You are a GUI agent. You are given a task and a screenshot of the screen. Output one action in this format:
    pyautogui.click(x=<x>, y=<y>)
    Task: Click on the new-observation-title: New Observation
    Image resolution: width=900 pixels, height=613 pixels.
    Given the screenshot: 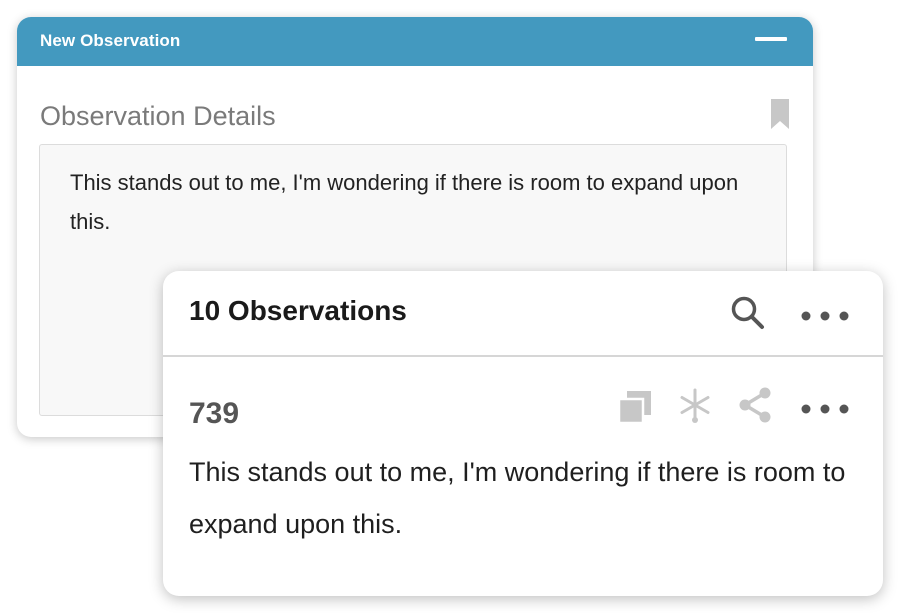 What is the action you would take?
    pyautogui.click(x=110, y=40)
    